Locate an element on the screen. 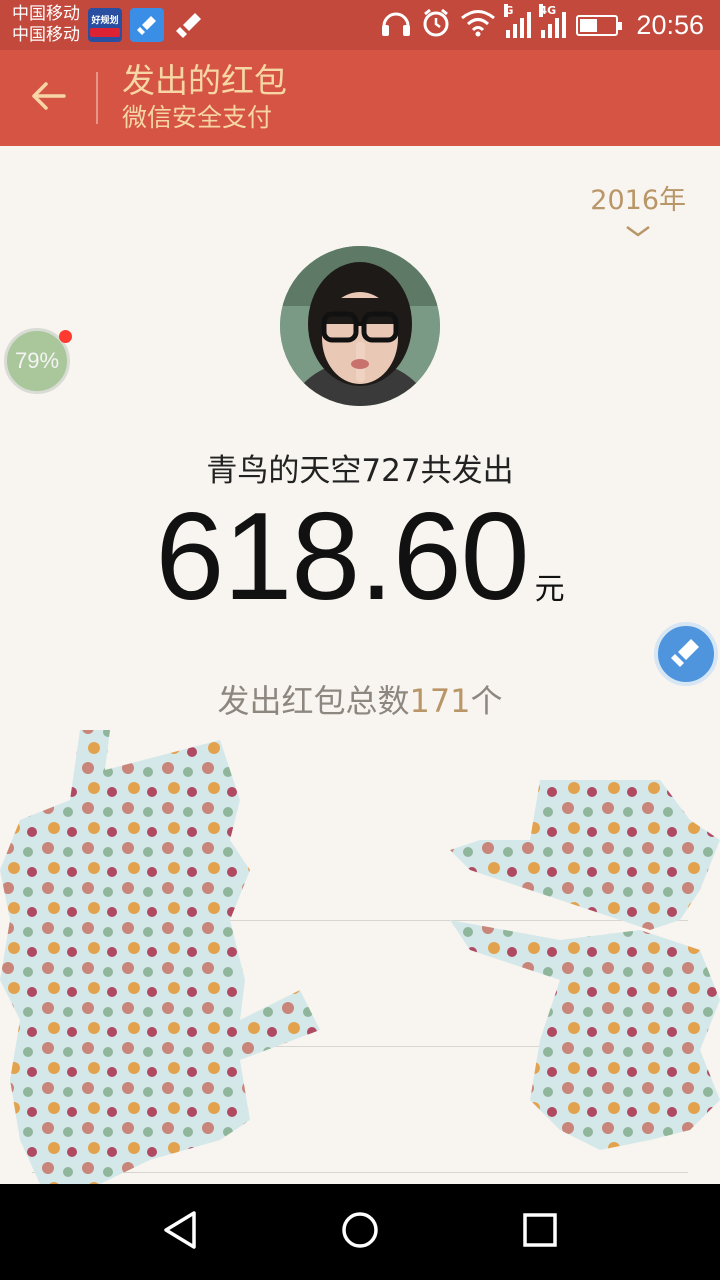 This screenshot has height=1280, width=720. planner-app-icon: 好规划 is located at coordinates (105, 25).